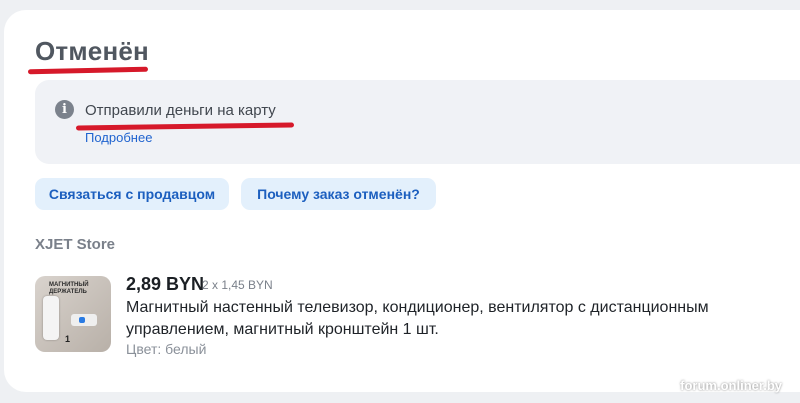 The image size is (800, 403). I want to click on order-status-title: Отменён, so click(92, 51).